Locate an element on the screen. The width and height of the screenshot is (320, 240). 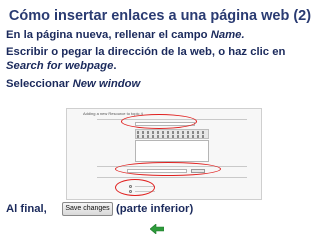
instruction-1-field: Name. is located at coordinates (227, 35).